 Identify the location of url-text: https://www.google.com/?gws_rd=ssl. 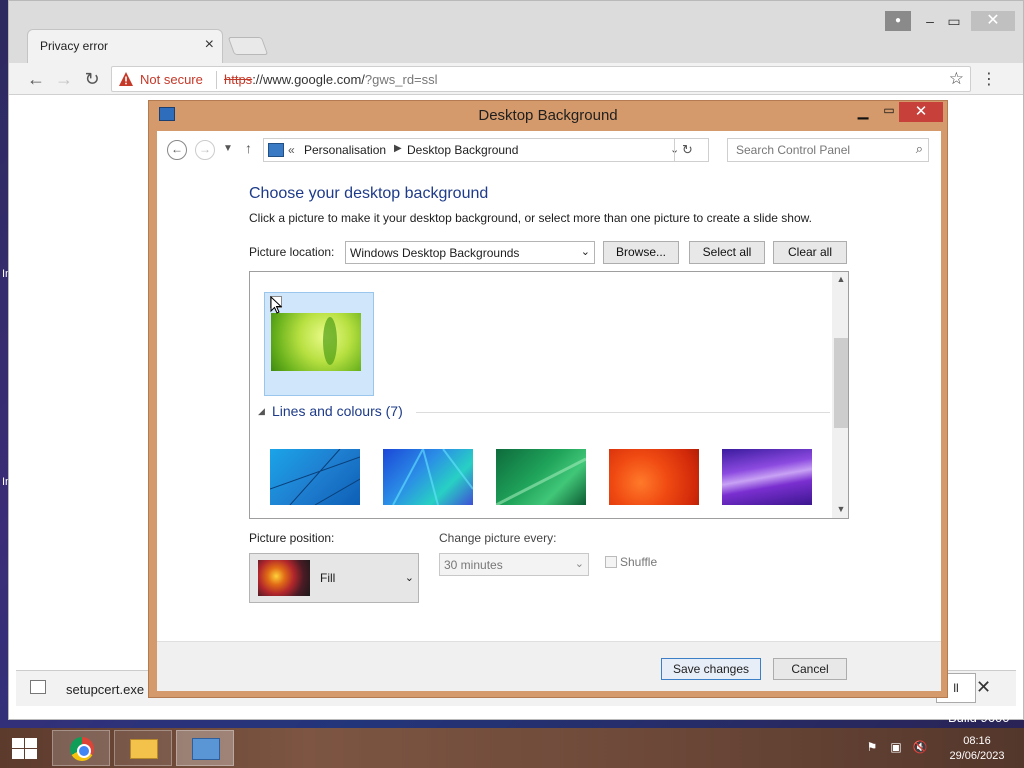
(331, 79).